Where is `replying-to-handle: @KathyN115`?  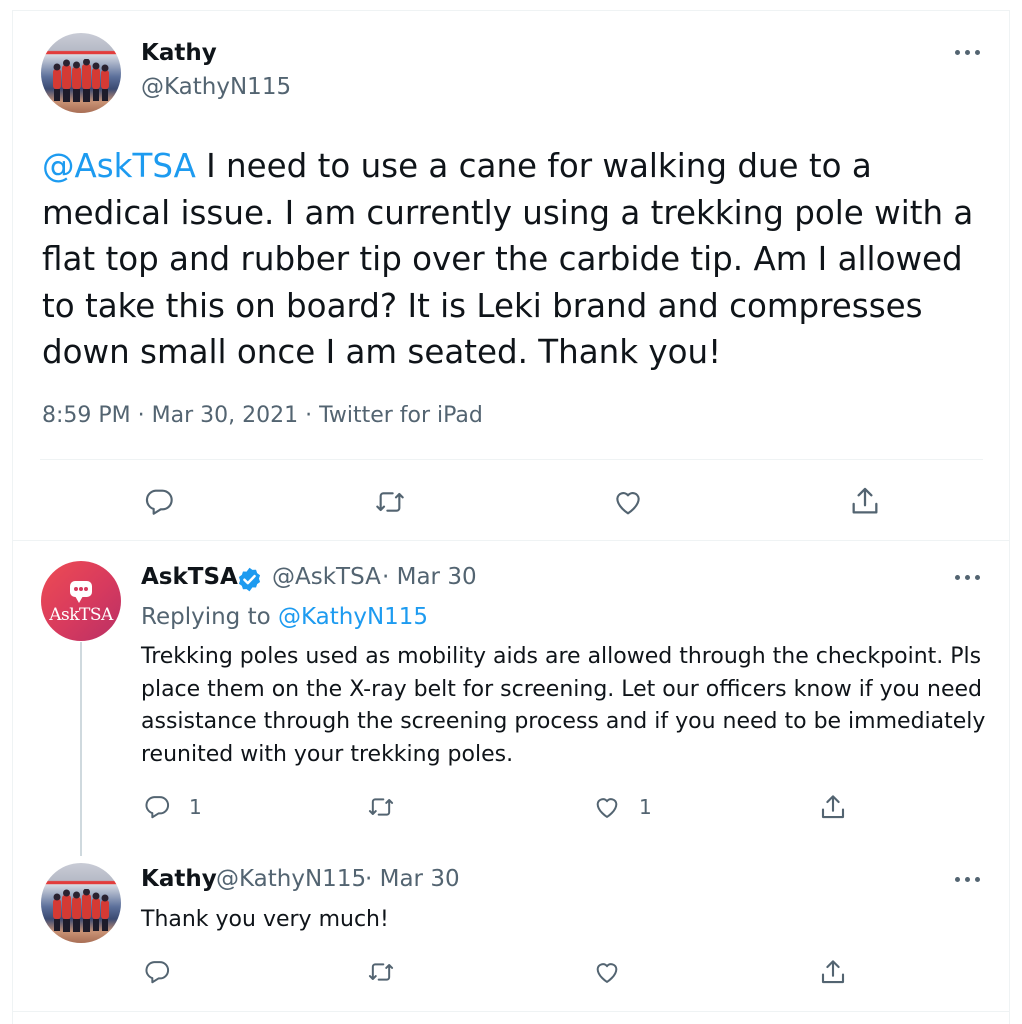 replying-to-handle: @KathyN115 is located at coordinates (353, 617).